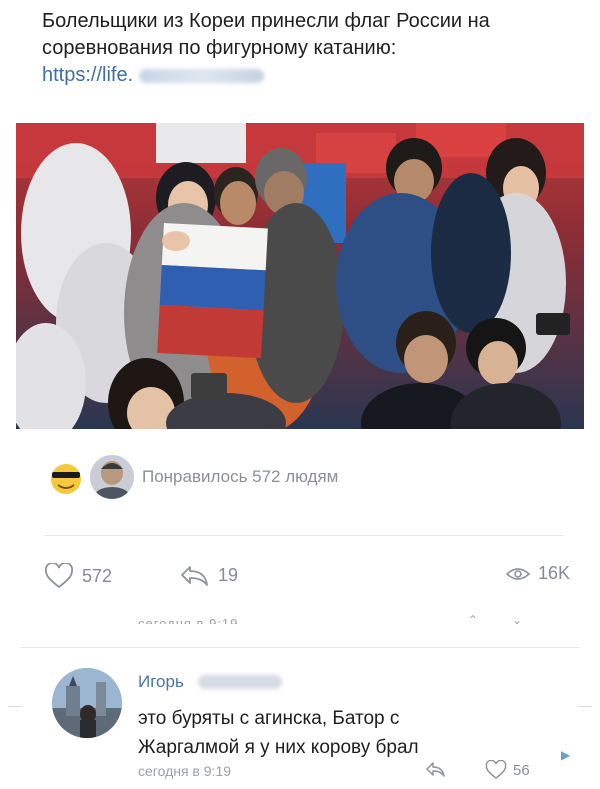  Describe the element at coordinates (311, 580) in the screenshot. I see `post-actions: 572 19 16K` at that location.